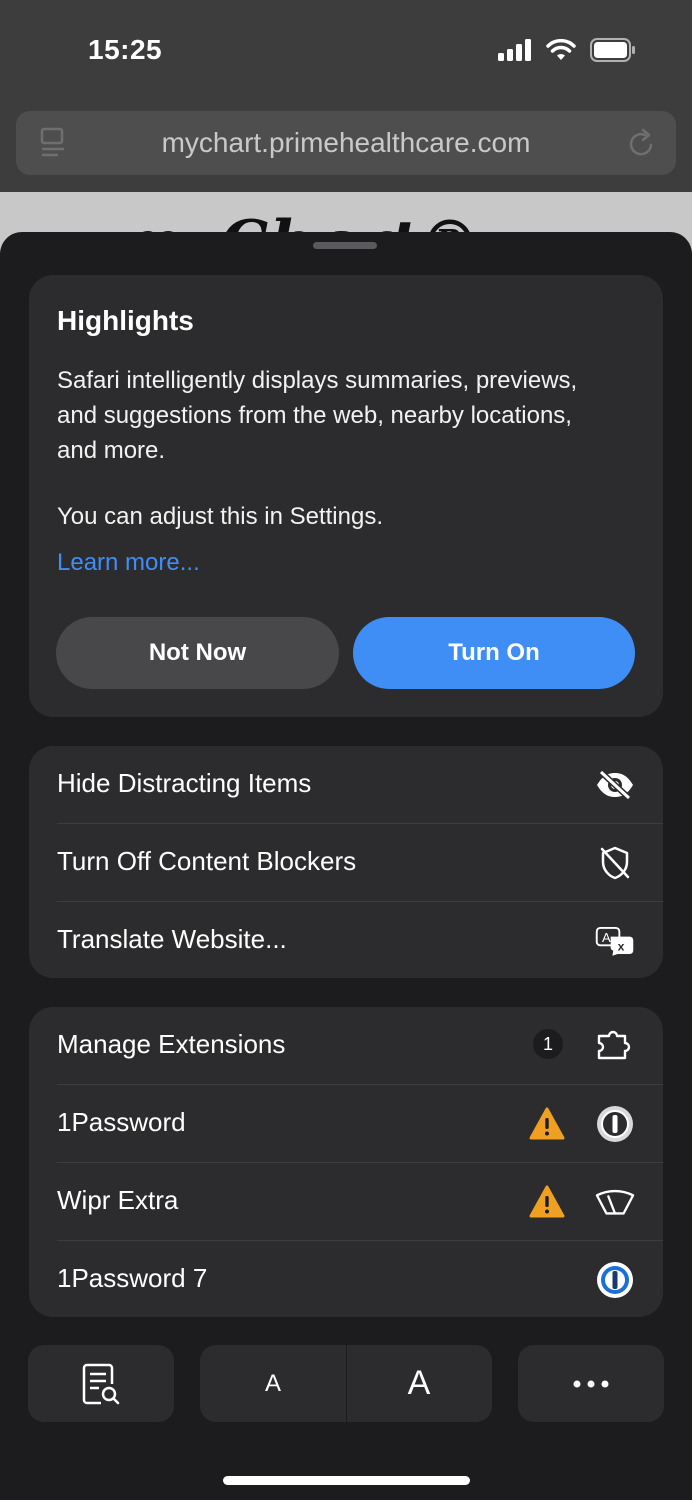 The height and width of the screenshot is (1500, 692). I want to click on address-bar: mychart.primehealthcare.com, so click(346, 143).